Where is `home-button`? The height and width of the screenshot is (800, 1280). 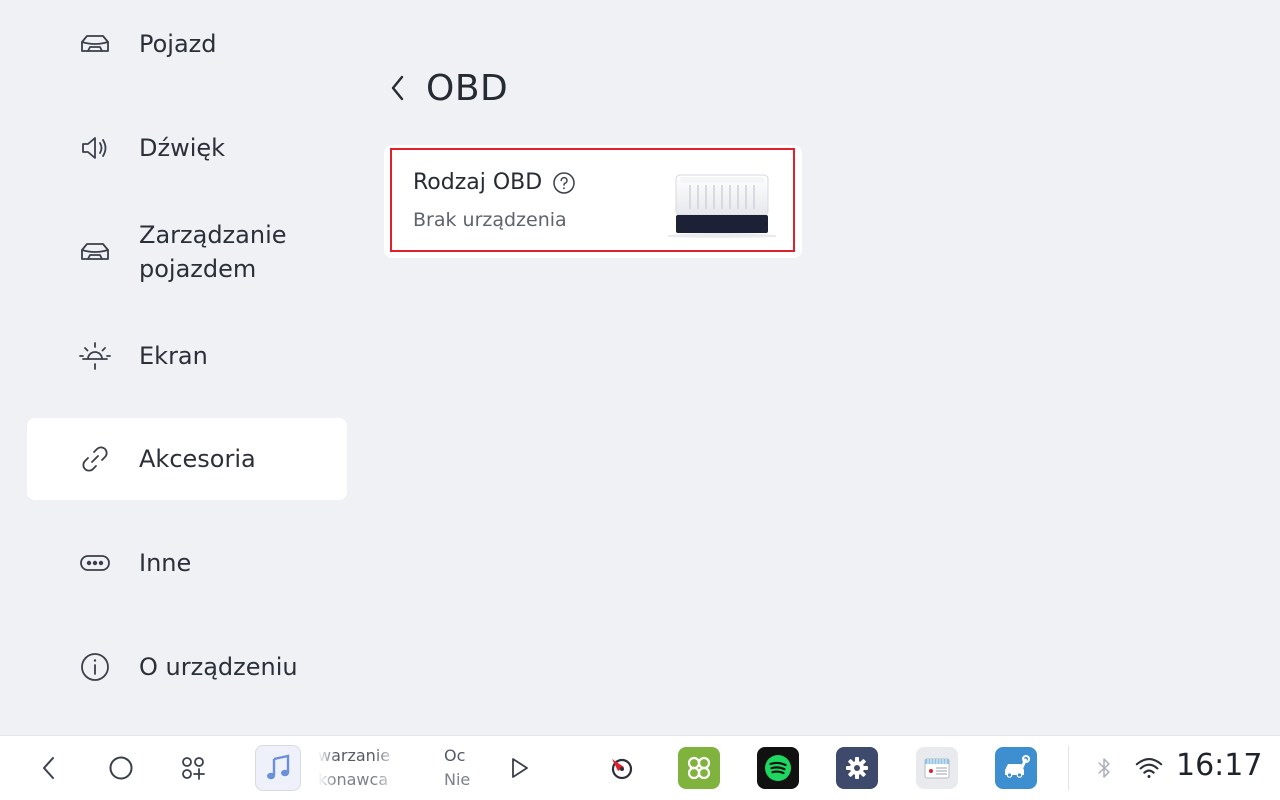 home-button is located at coordinates (121, 768).